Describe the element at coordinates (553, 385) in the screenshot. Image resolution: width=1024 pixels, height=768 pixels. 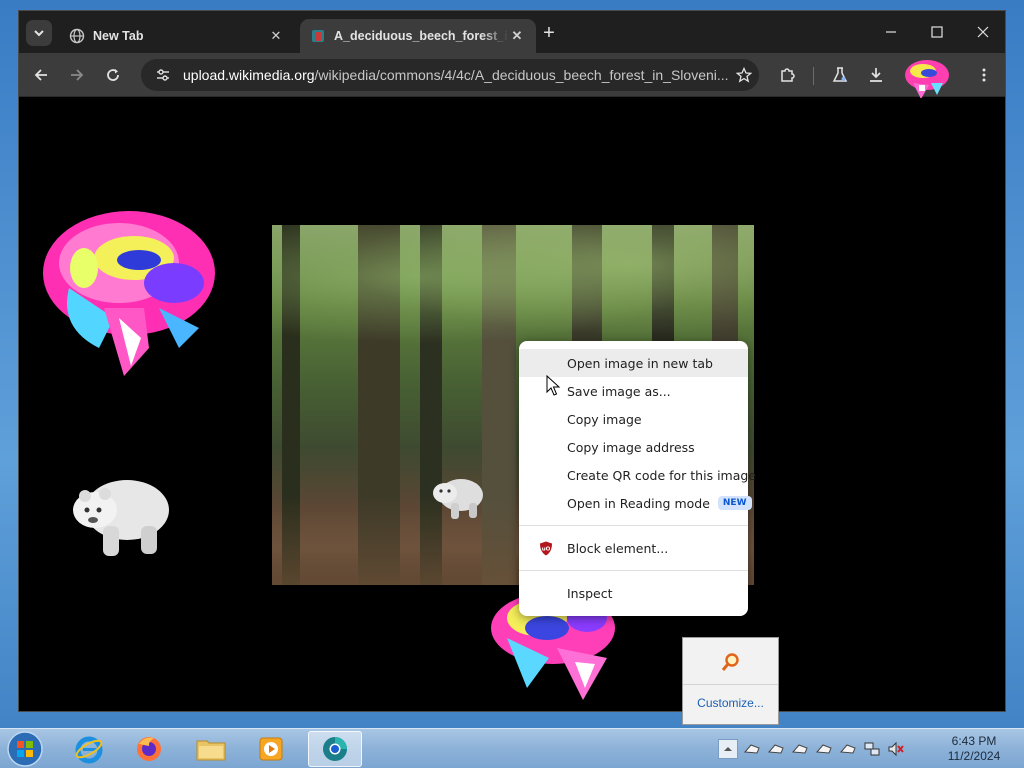
I see `mouse-cursor-icon` at that location.